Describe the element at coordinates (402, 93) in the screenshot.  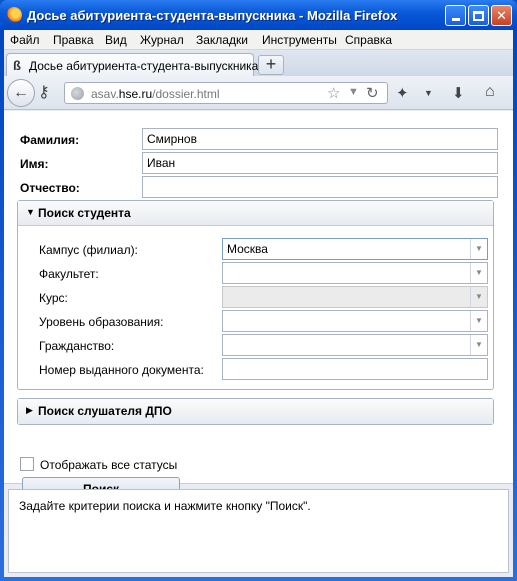
I see `addon-icon: ✦` at that location.